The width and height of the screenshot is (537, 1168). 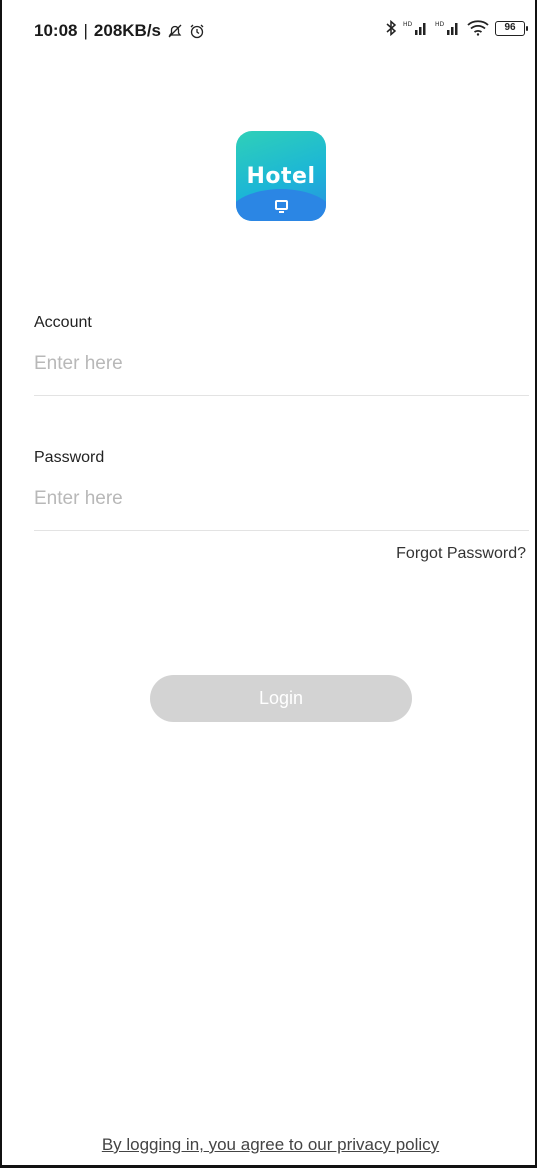 I want to click on battery-icon: 96, so click(x=511, y=28).